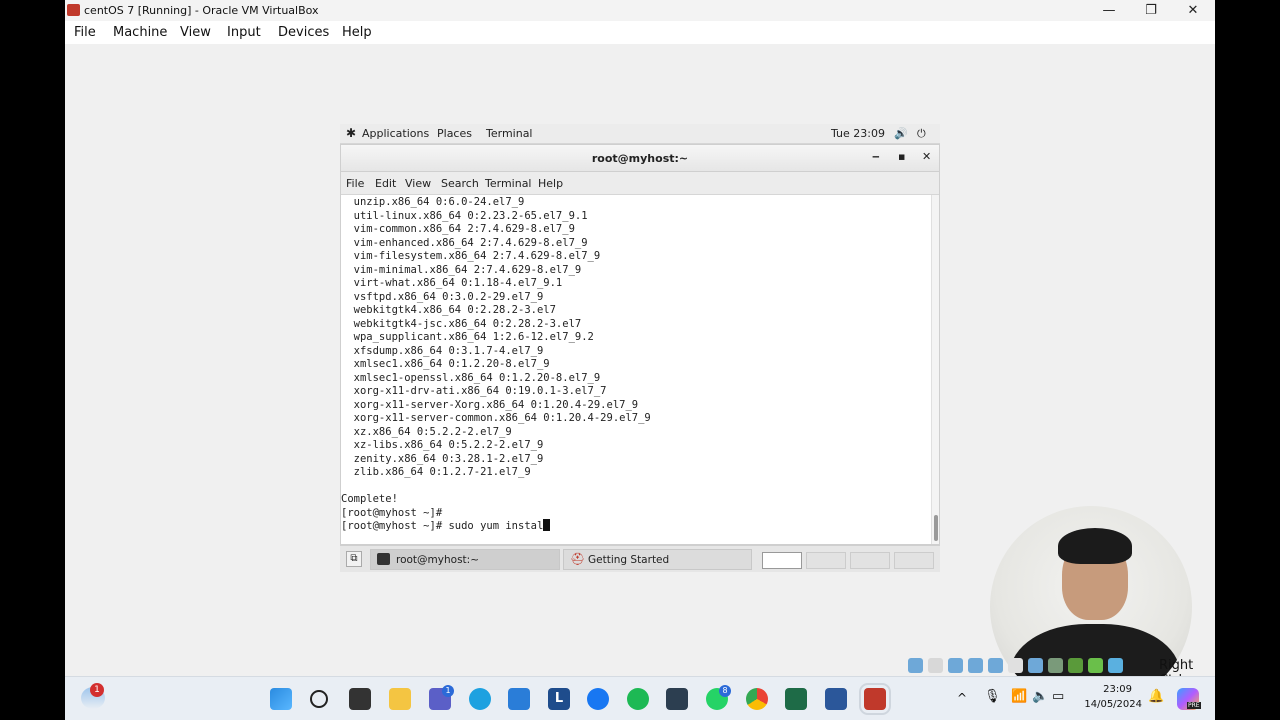 The width and height of the screenshot is (1280, 720). Describe the element at coordinates (140, 32) in the screenshot. I see `menu-machine: Machine` at that location.